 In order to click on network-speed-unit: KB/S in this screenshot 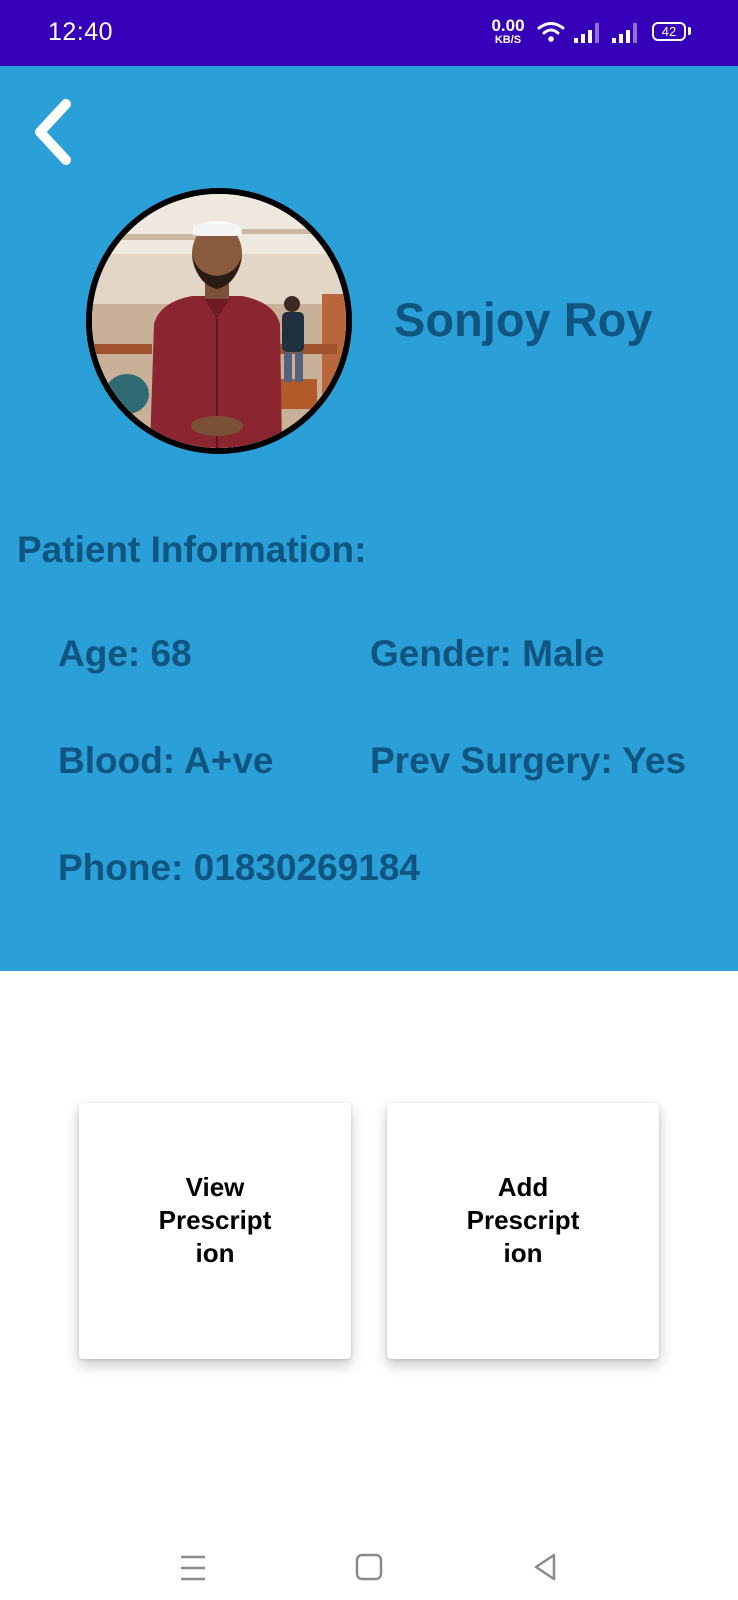, I will do `click(508, 40)`.